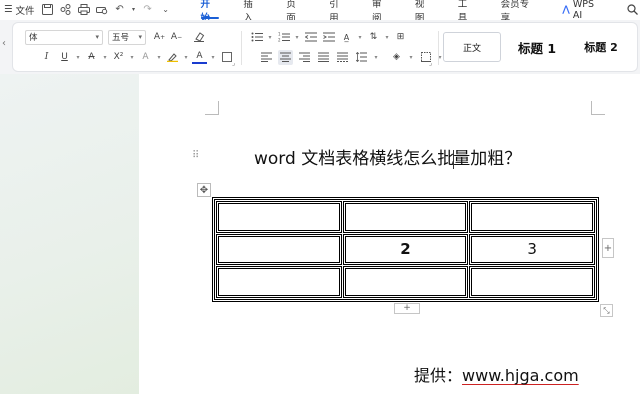  What do you see at coordinates (64, 57) in the screenshot?
I see `underline-button: U` at bounding box center [64, 57].